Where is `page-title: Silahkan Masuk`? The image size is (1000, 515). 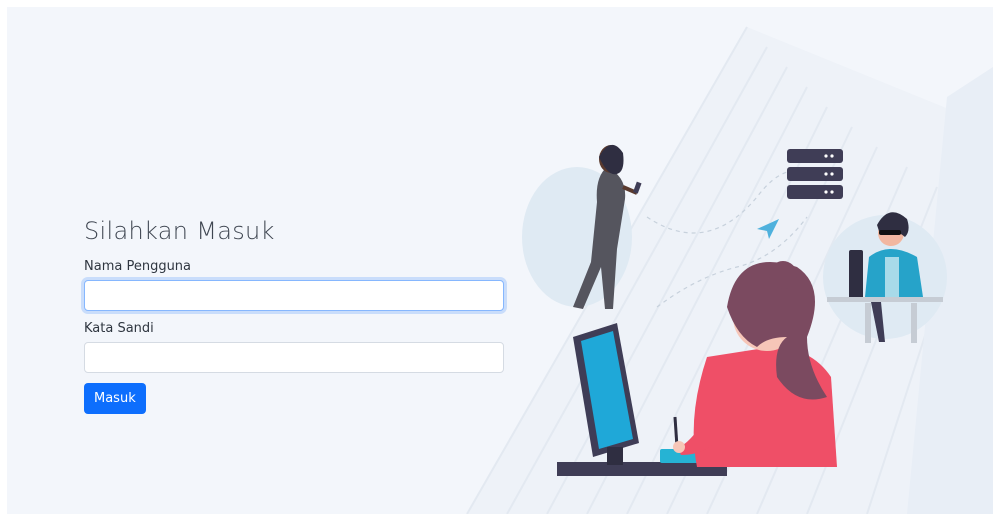 page-title: Silahkan Masuk is located at coordinates (179, 231).